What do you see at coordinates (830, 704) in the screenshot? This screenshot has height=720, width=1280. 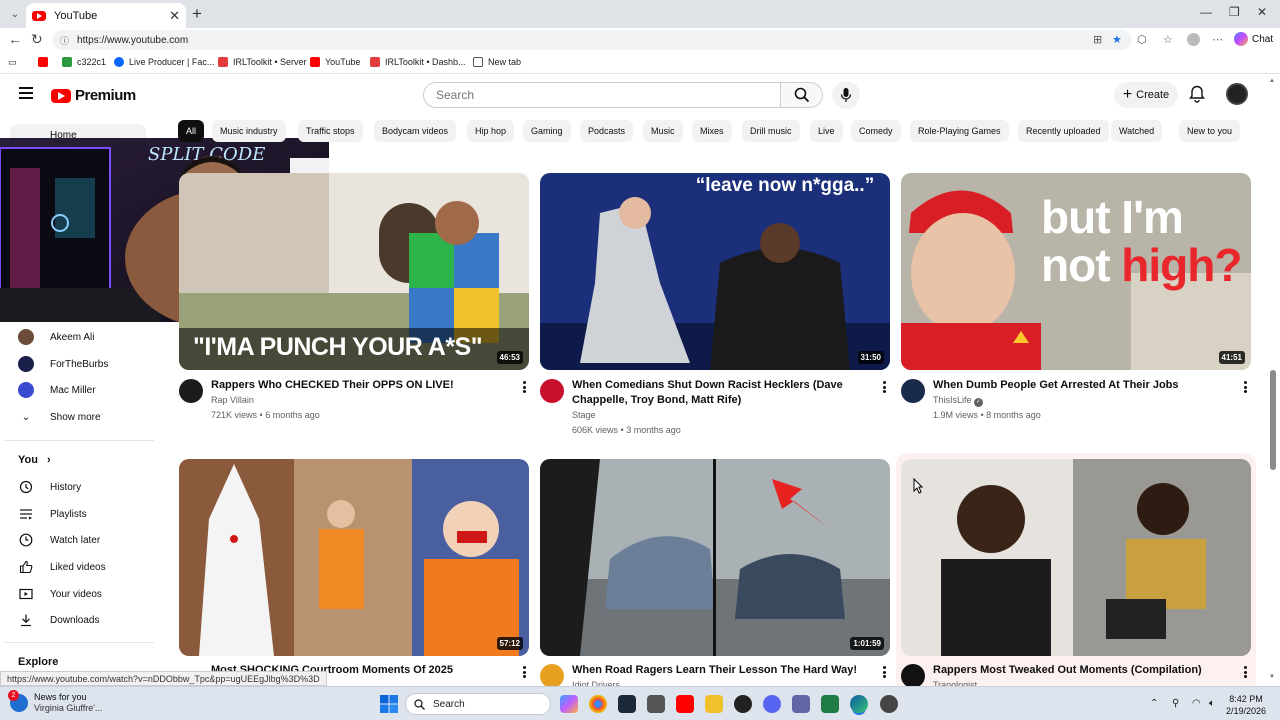 I see `excel-app-icon` at bounding box center [830, 704].